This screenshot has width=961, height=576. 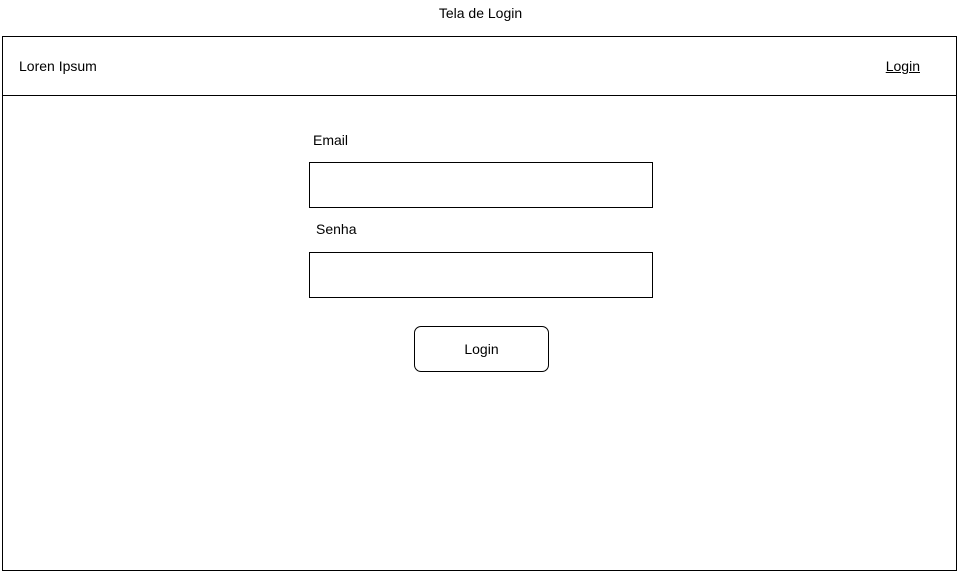 What do you see at coordinates (479, 66) in the screenshot?
I see `top-nav-bar: Loren Ipsum Login` at bounding box center [479, 66].